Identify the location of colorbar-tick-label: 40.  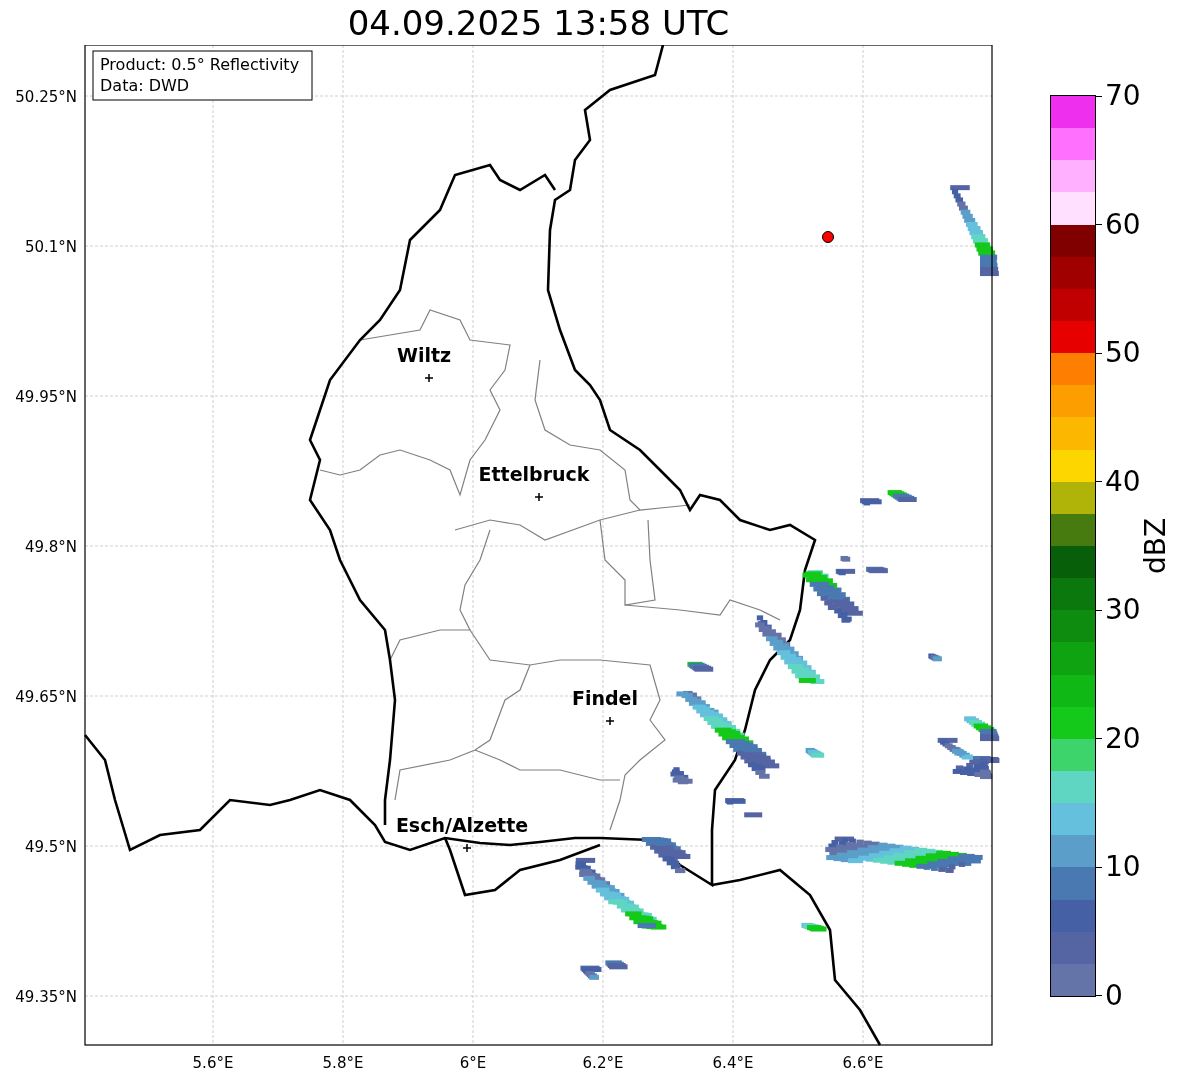
(1123, 481).